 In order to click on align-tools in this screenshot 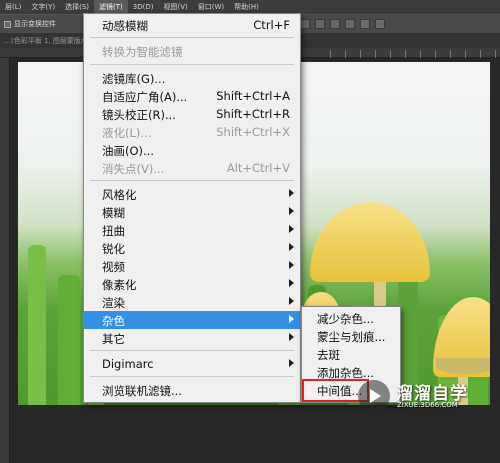, I will do `click(342, 24)`.